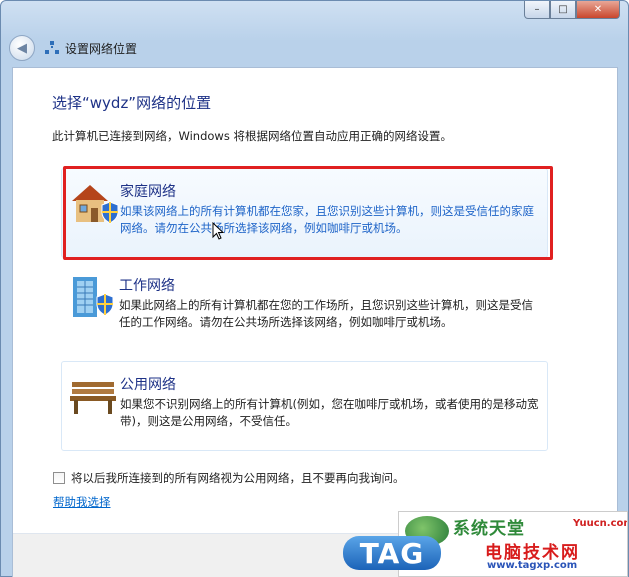 The height and width of the screenshot is (577, 629). I want to click on close-button: ✕, so click(598, 10).